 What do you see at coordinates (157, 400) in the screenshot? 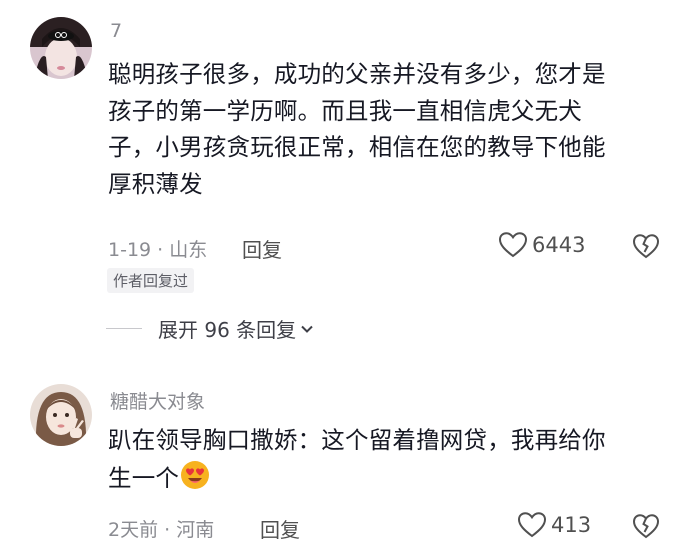
I see `username: 糖醋大对象` at bounding box center [157, 400].